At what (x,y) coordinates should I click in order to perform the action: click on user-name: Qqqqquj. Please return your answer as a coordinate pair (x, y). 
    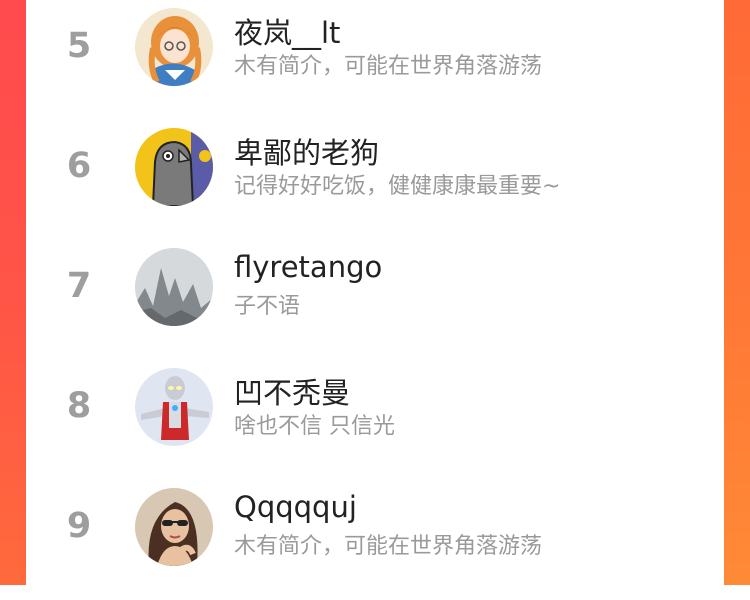
    Looking at the image, I should click on (295, 507).